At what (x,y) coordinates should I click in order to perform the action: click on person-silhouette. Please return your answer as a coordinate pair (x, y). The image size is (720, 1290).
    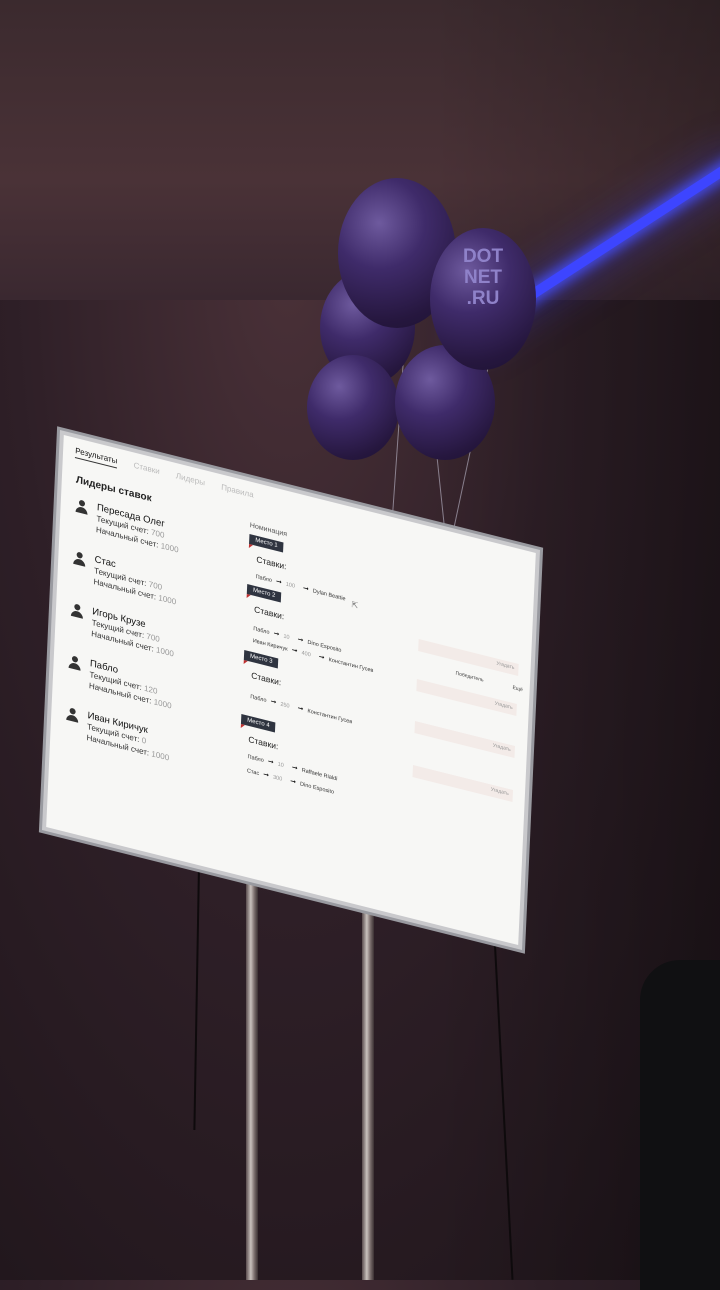
    Looking at the image, I should click on (680, 1125).